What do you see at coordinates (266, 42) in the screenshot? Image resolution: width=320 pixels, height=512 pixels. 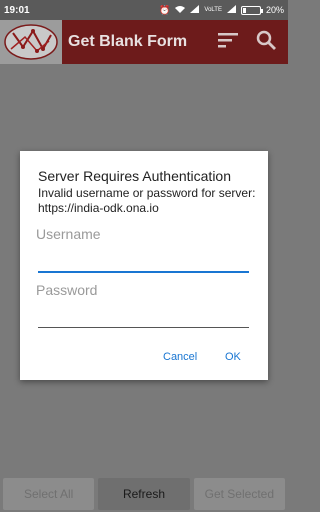 I see `search-icon` at bounding box center [266, 42].